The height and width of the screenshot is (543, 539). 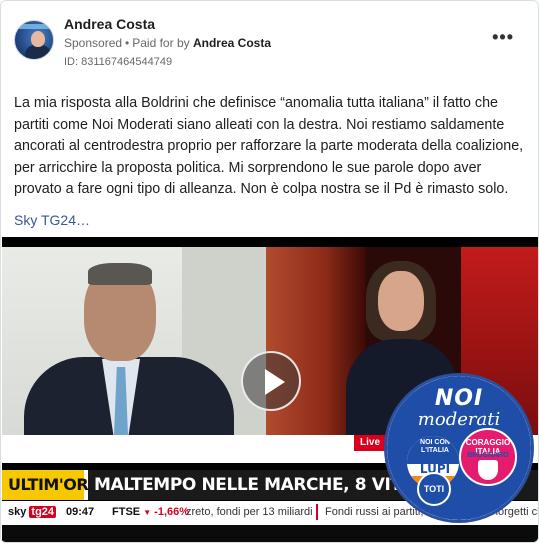 I want to click on channel-logo: sky tg24, so click(x=32, y=512).